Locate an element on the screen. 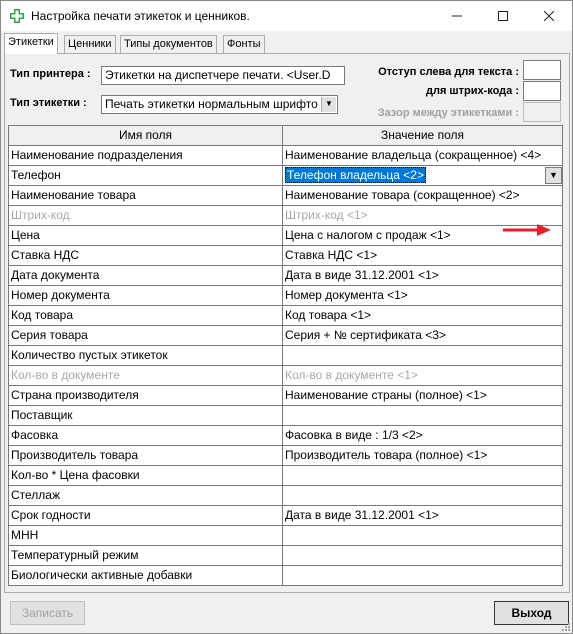 Image resolution: width=573 pixels, height=634 pixels. field-value-cell: Наименование страны (полное) <1> is located at coordinates (422, 395).